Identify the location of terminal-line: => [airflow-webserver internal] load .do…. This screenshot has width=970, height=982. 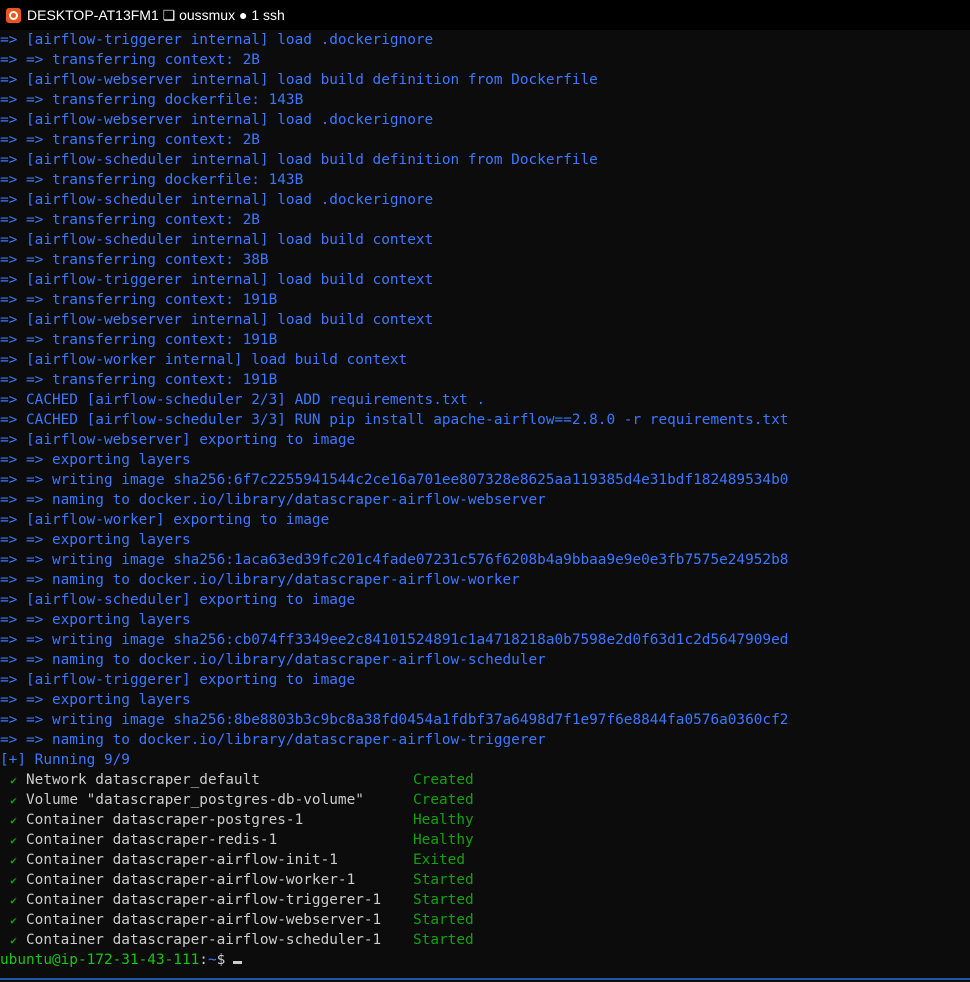
(217, 120).